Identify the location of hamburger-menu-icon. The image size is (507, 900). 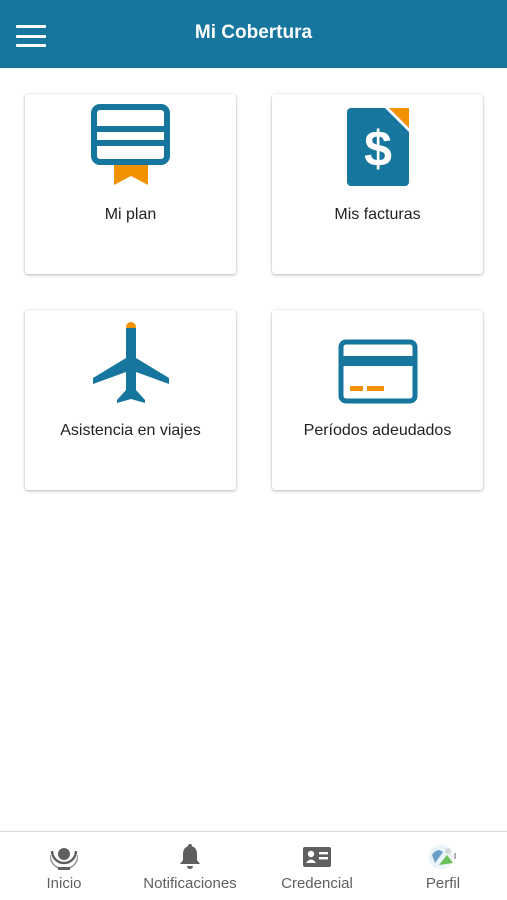
(31, 36).